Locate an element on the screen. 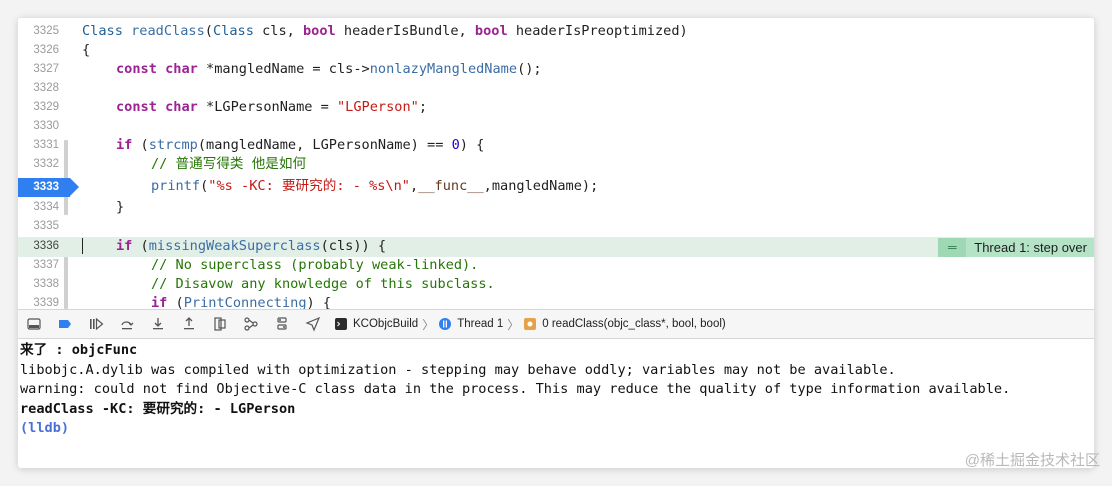  thread-icon is located at coordinates (445, 324).